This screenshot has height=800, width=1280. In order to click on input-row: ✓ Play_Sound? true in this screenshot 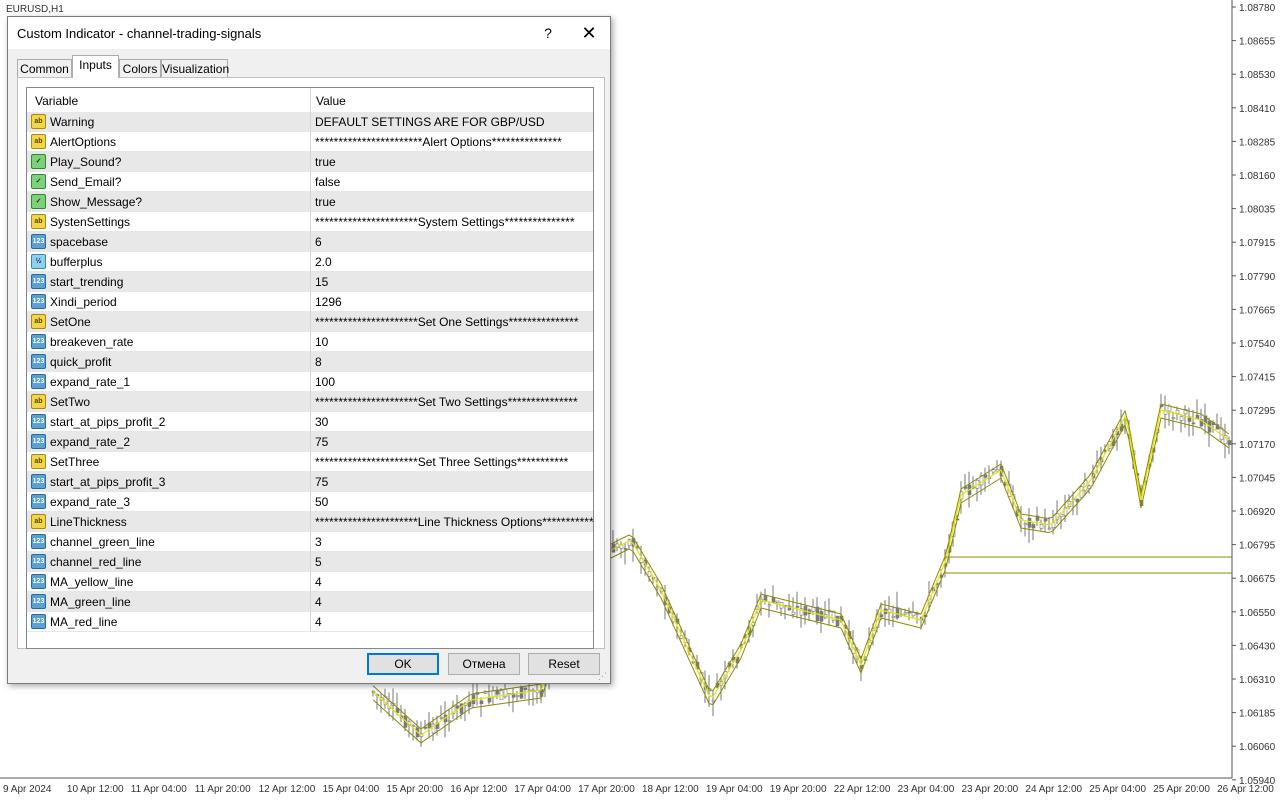, I will do `click(310, 162)`.